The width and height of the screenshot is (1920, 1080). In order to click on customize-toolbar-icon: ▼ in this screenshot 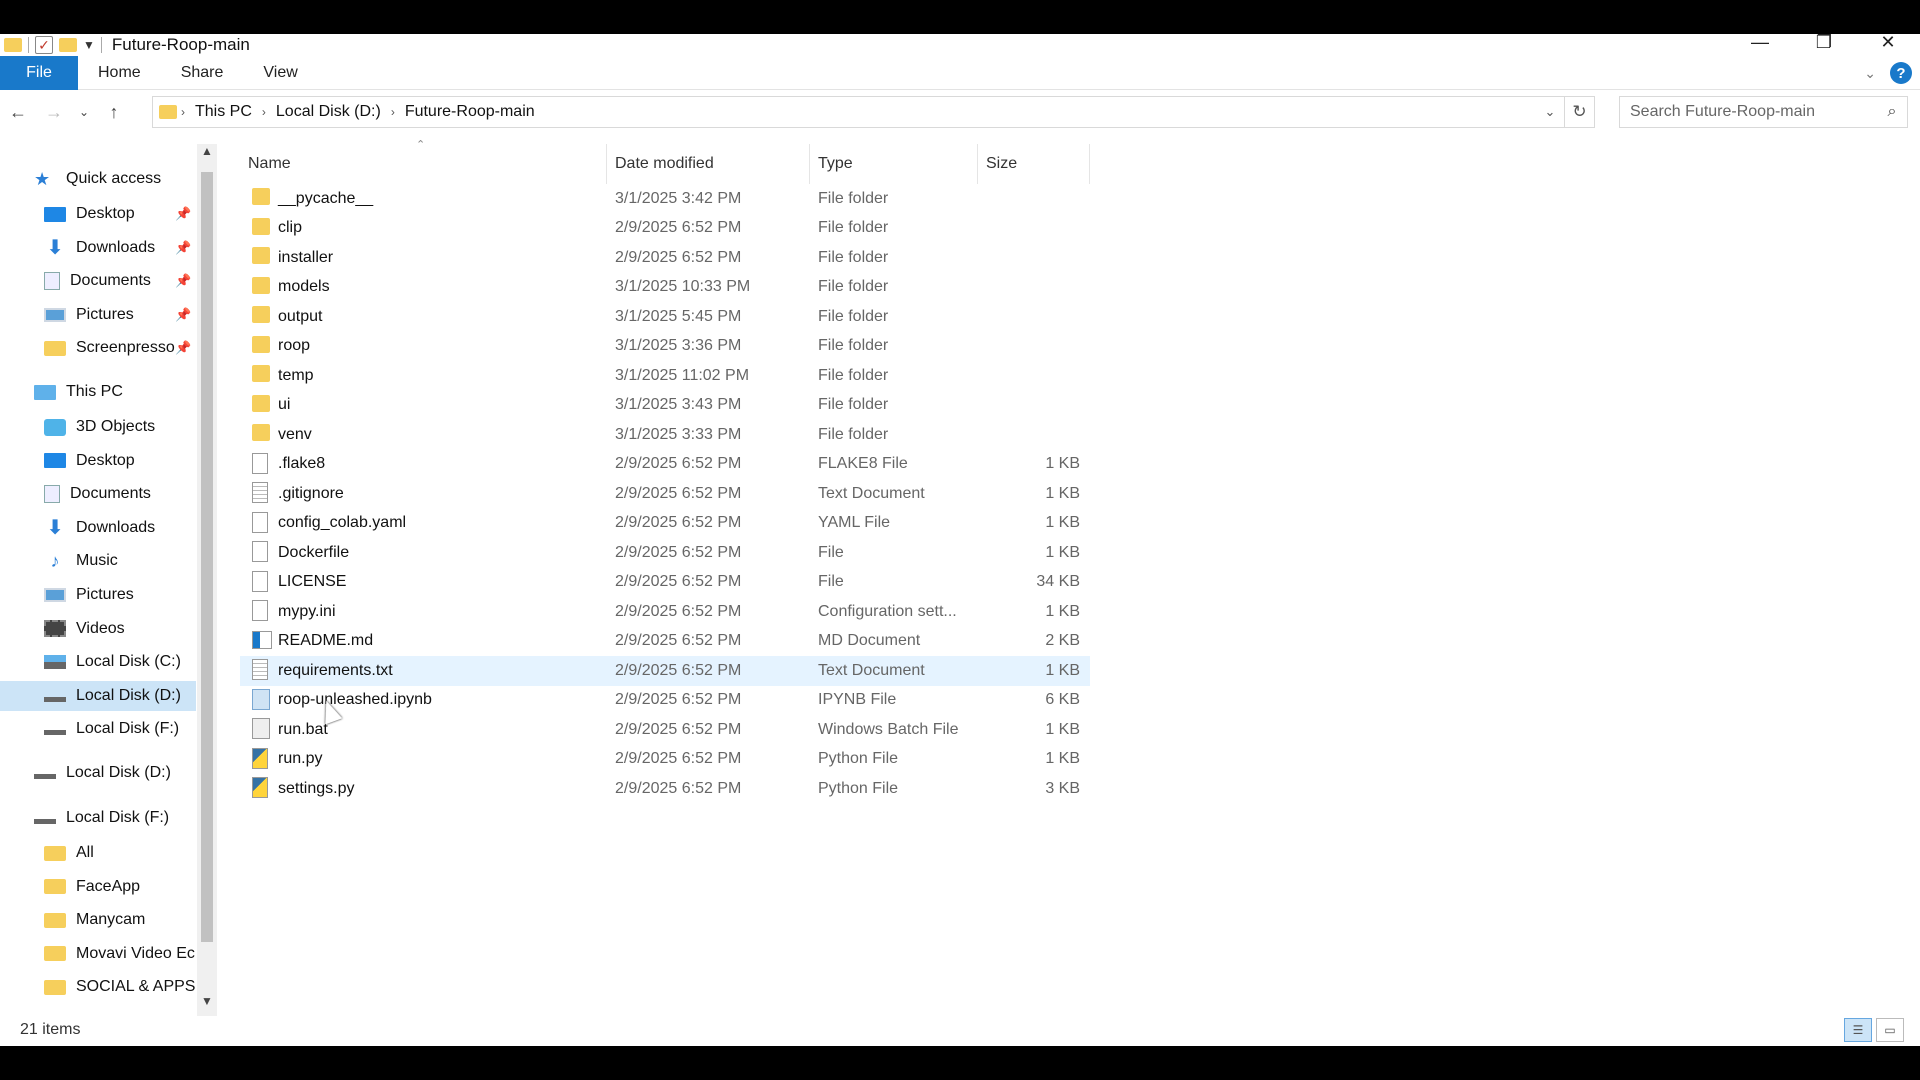, I will do `click(89, 45)`.